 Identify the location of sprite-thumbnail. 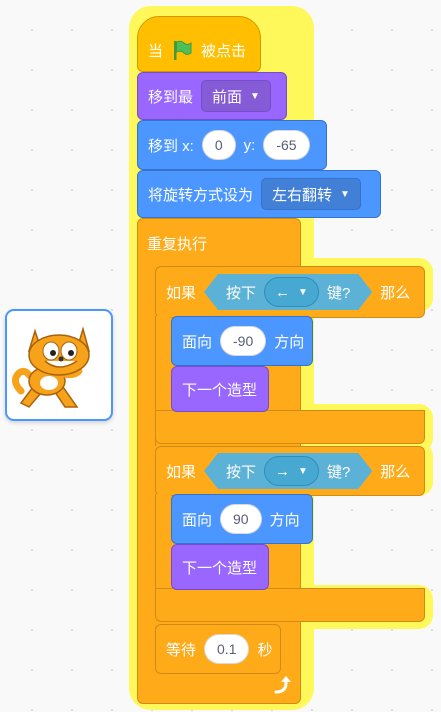
(59, 365).